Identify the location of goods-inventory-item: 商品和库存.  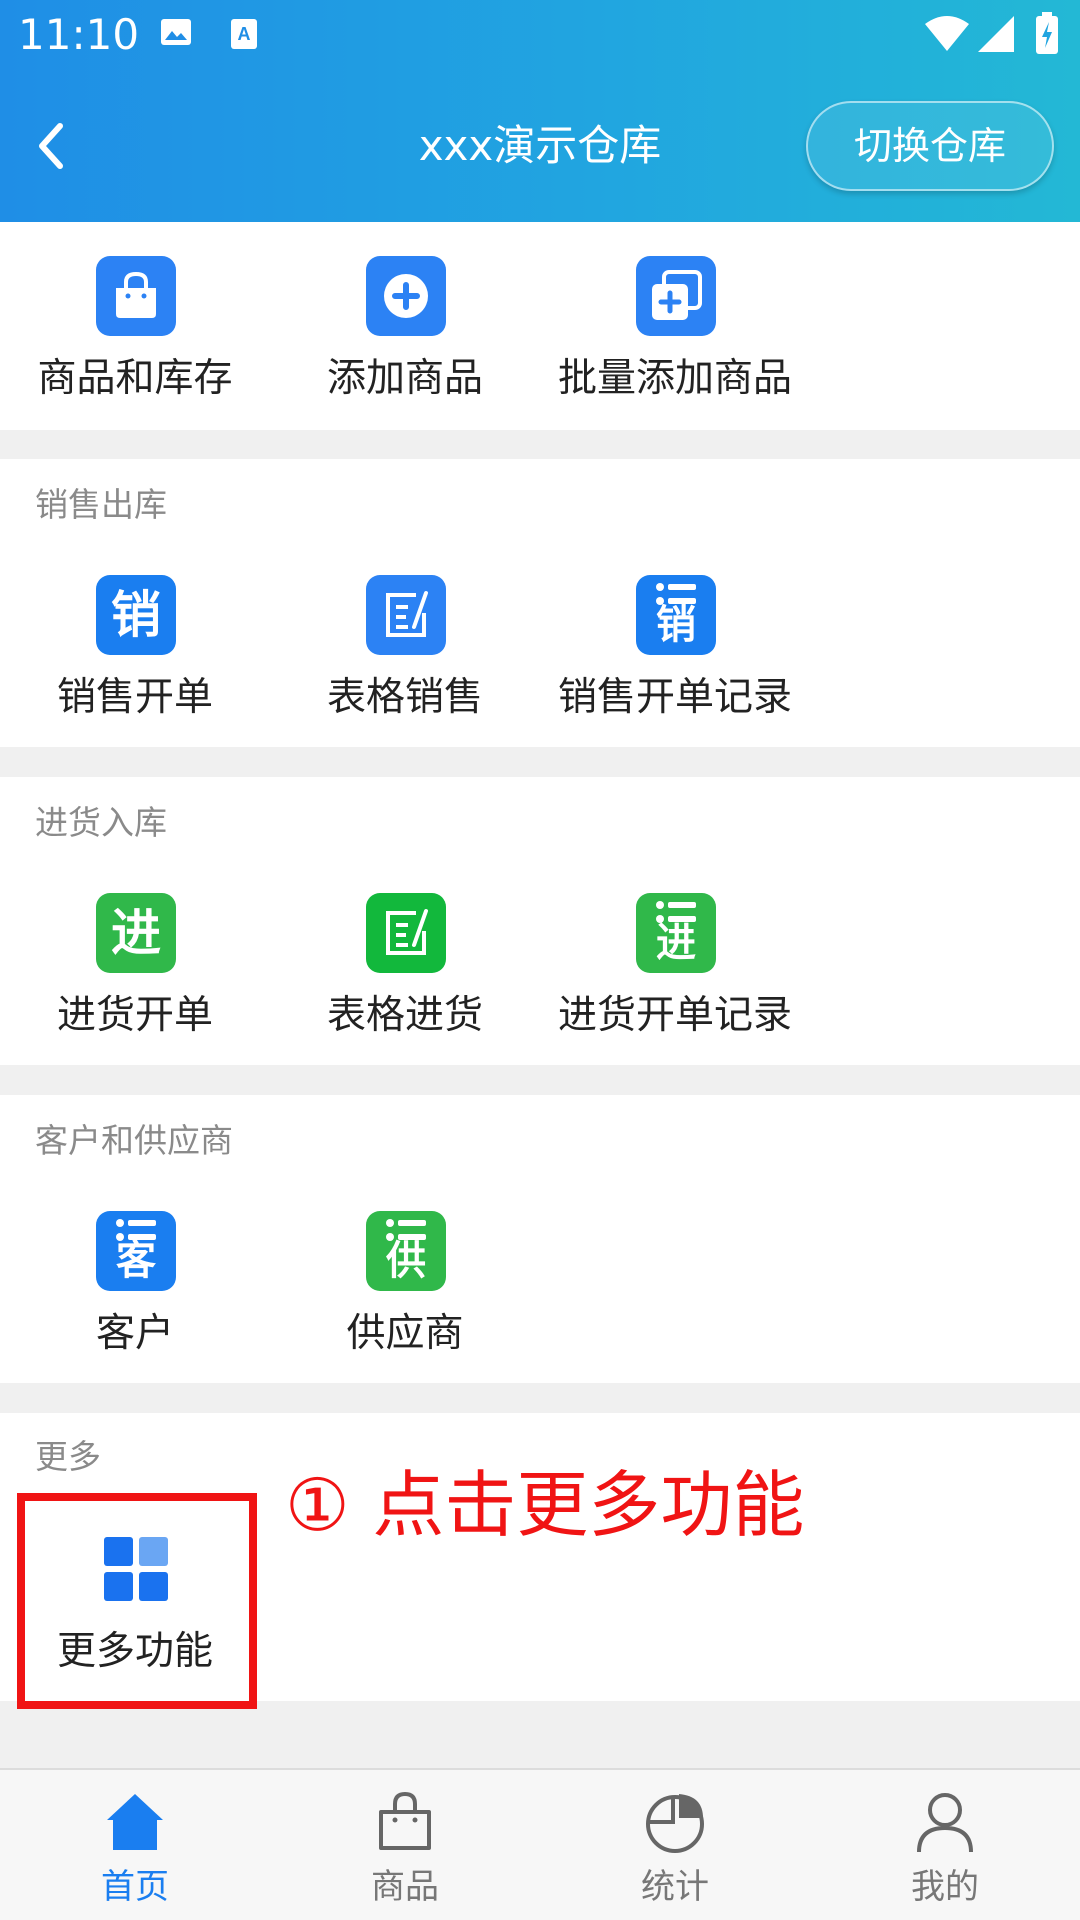
(135, 343).